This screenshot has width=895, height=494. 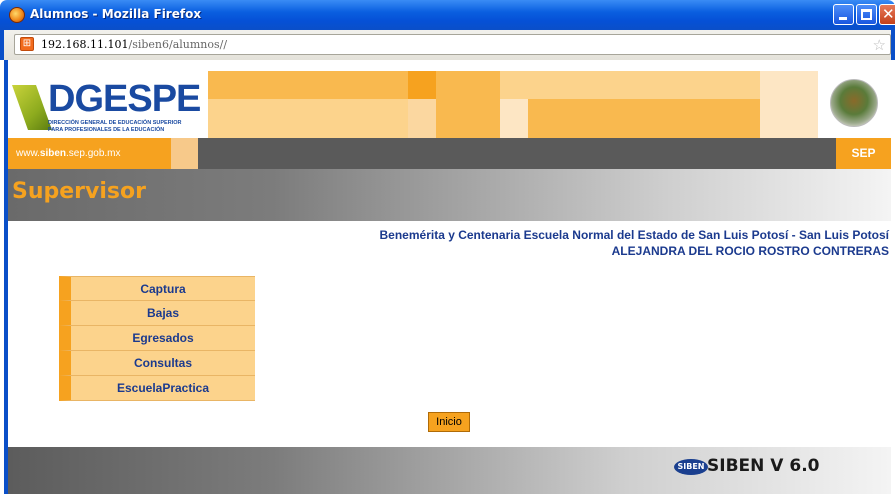 What do you see at coordinates (32, 107) in the screenshot?
I see `logo-chevron-icon` at bounding box center [32, 107].